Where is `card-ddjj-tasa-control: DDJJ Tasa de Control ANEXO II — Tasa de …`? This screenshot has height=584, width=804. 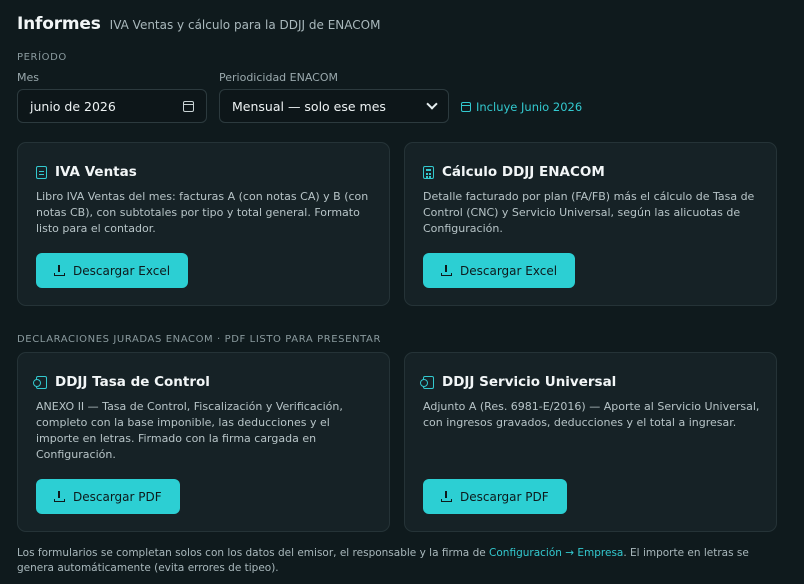
card-ddjj-tasa-control: DDJJ Tasa de Control ANEXO II — Tasa de … is located at coordinates (203, 442).